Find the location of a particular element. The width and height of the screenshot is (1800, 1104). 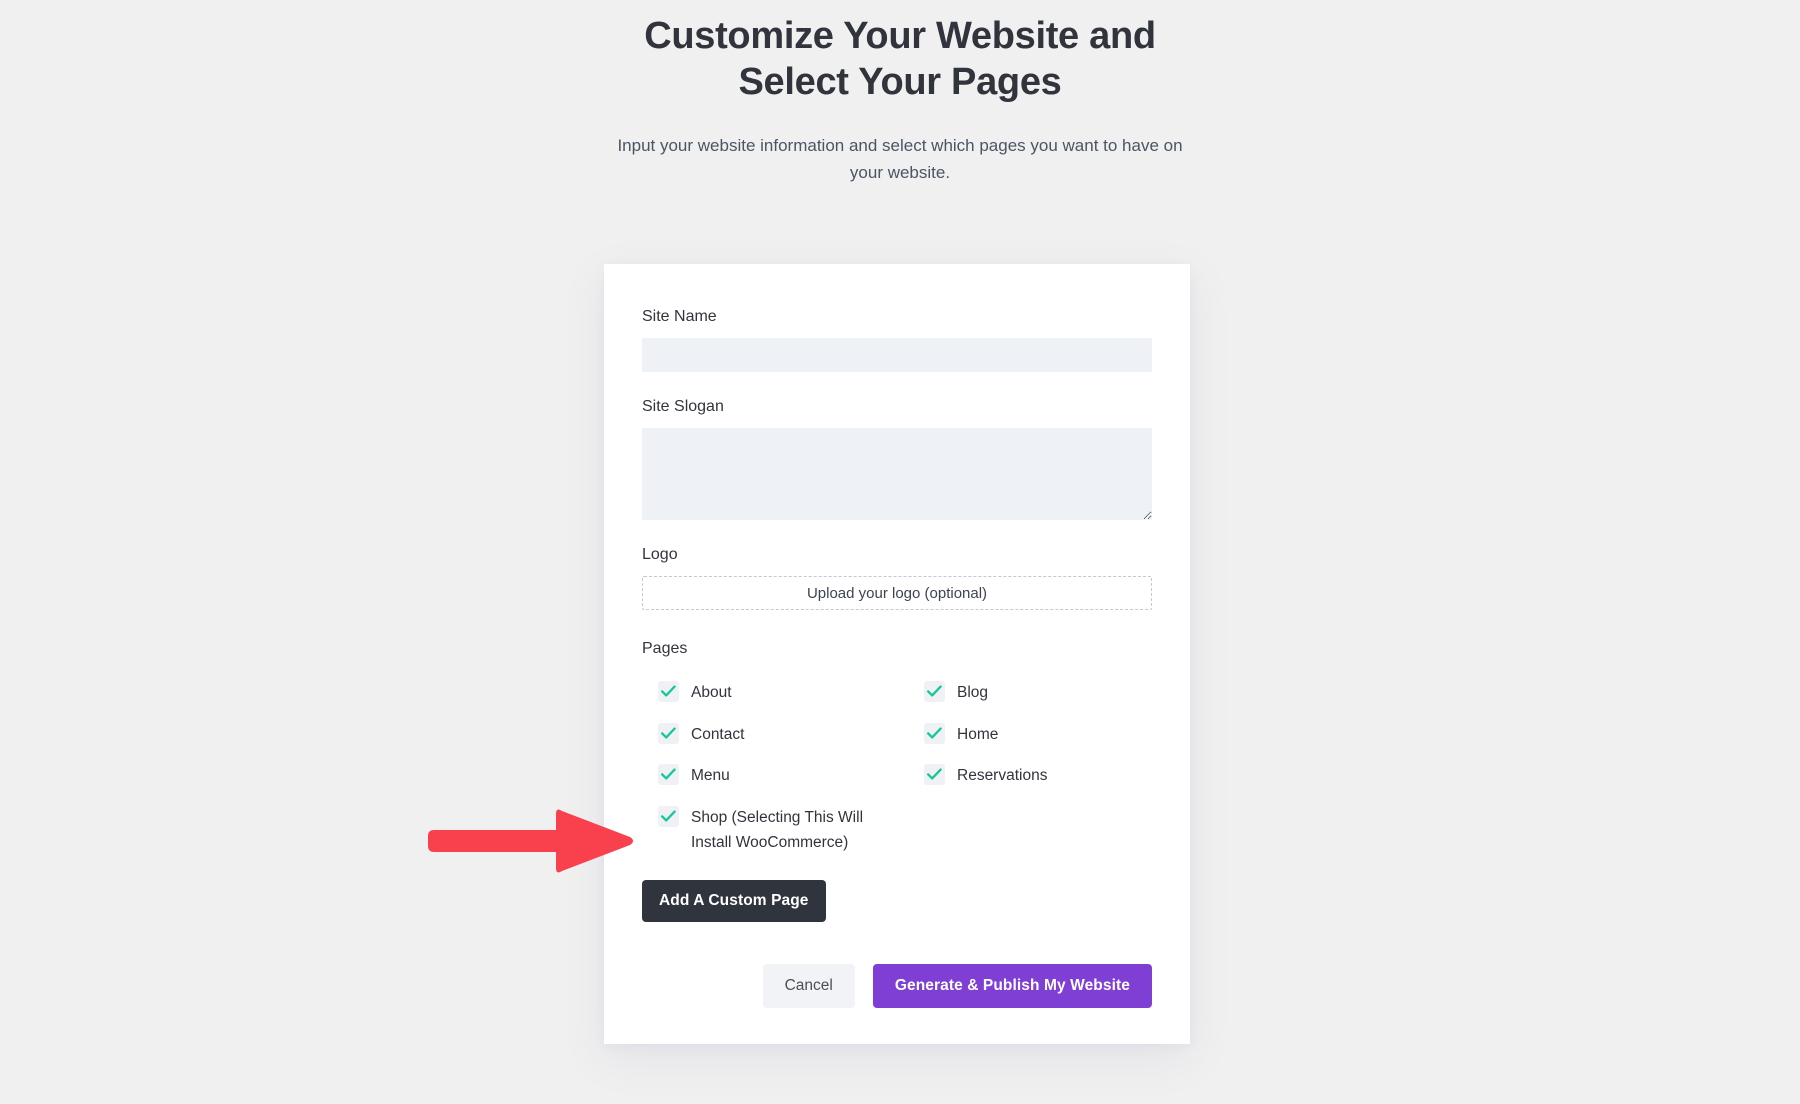

logo-upload-text: Upload your logo (optional) is located at coordinates (897, 593).